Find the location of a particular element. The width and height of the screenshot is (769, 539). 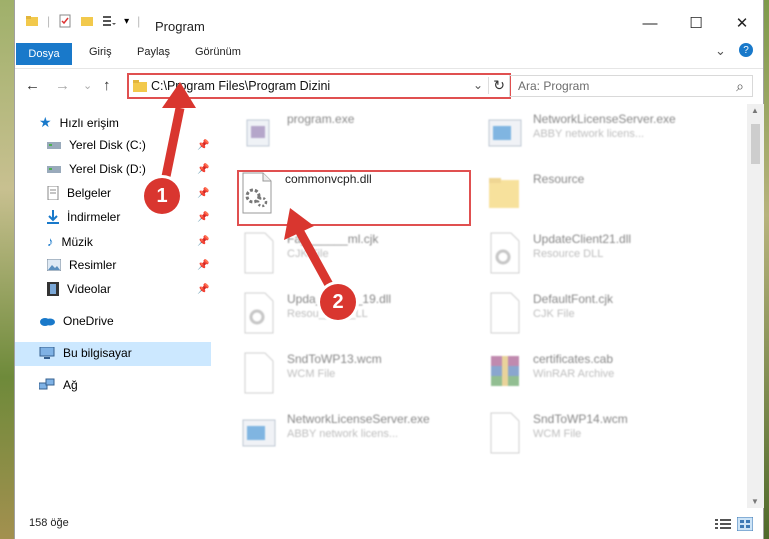

arrow-to-file is located at coordinates (316, 262).